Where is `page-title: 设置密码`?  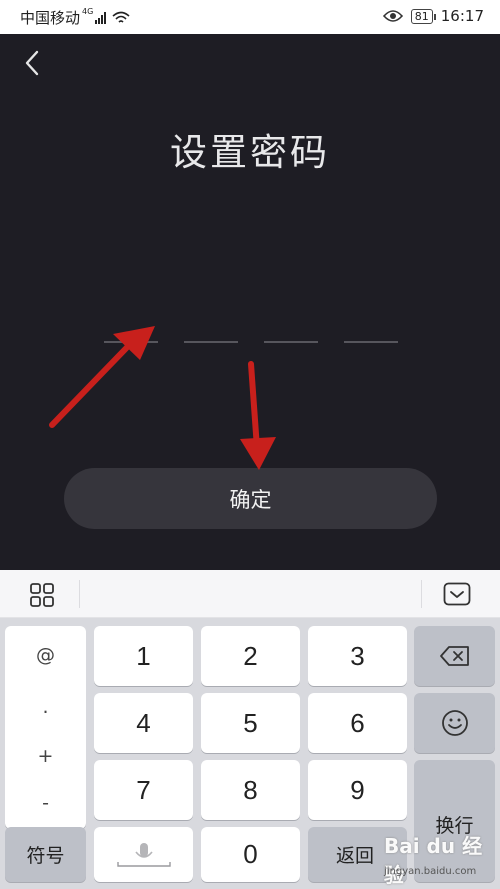 page-title: 设置密码 is located at coordinates (250, 152).